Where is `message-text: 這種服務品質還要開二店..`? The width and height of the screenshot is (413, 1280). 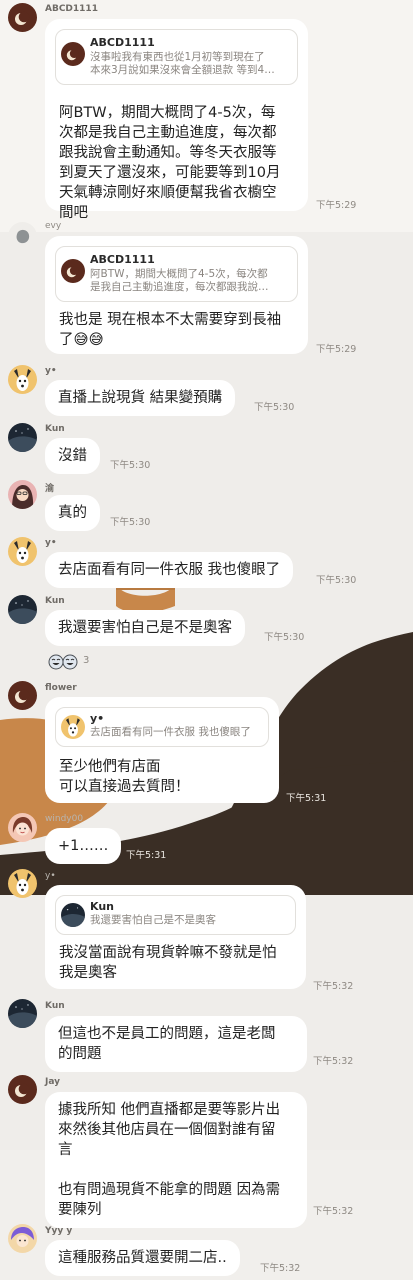
message-text: 這種服務品質還要開二店.. is located at coordinates (142, 1258).